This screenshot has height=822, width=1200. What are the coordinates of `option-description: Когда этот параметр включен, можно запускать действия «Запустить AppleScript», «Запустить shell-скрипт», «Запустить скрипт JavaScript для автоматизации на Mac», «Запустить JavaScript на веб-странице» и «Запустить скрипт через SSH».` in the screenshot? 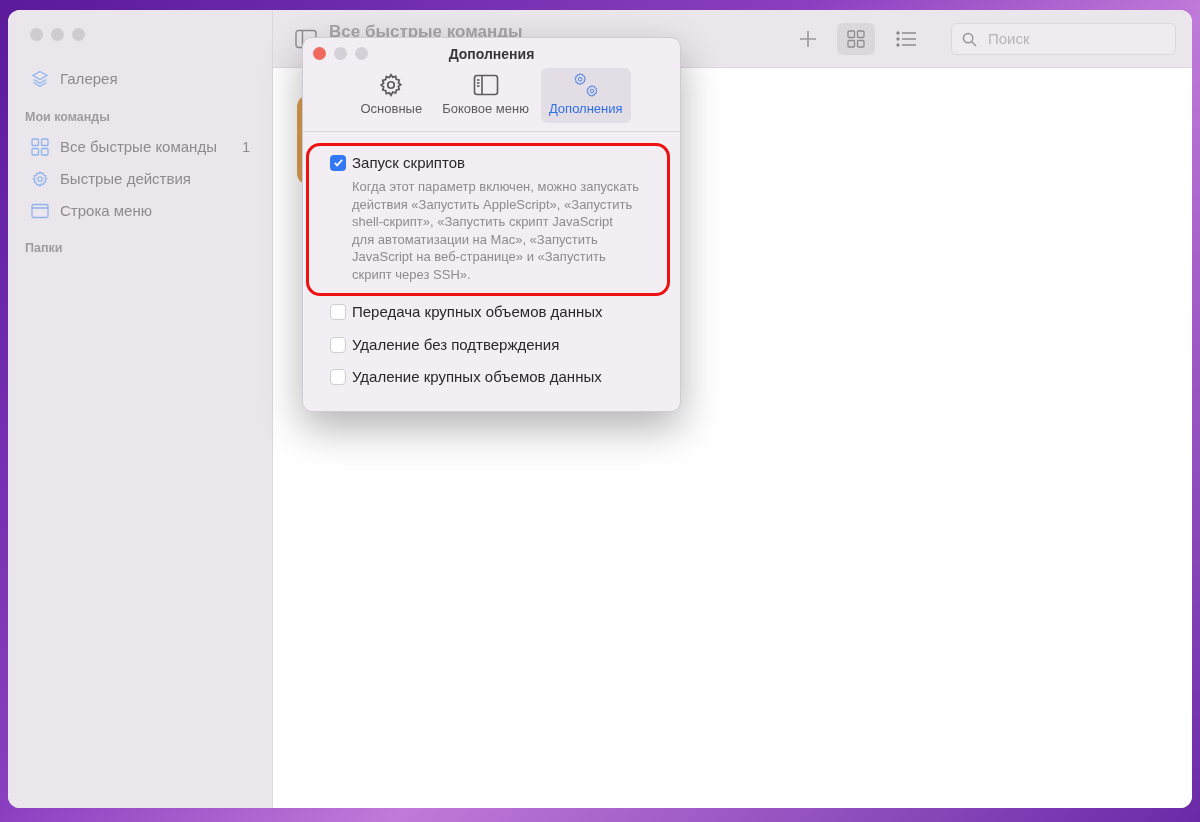 It's located at (496, 230).